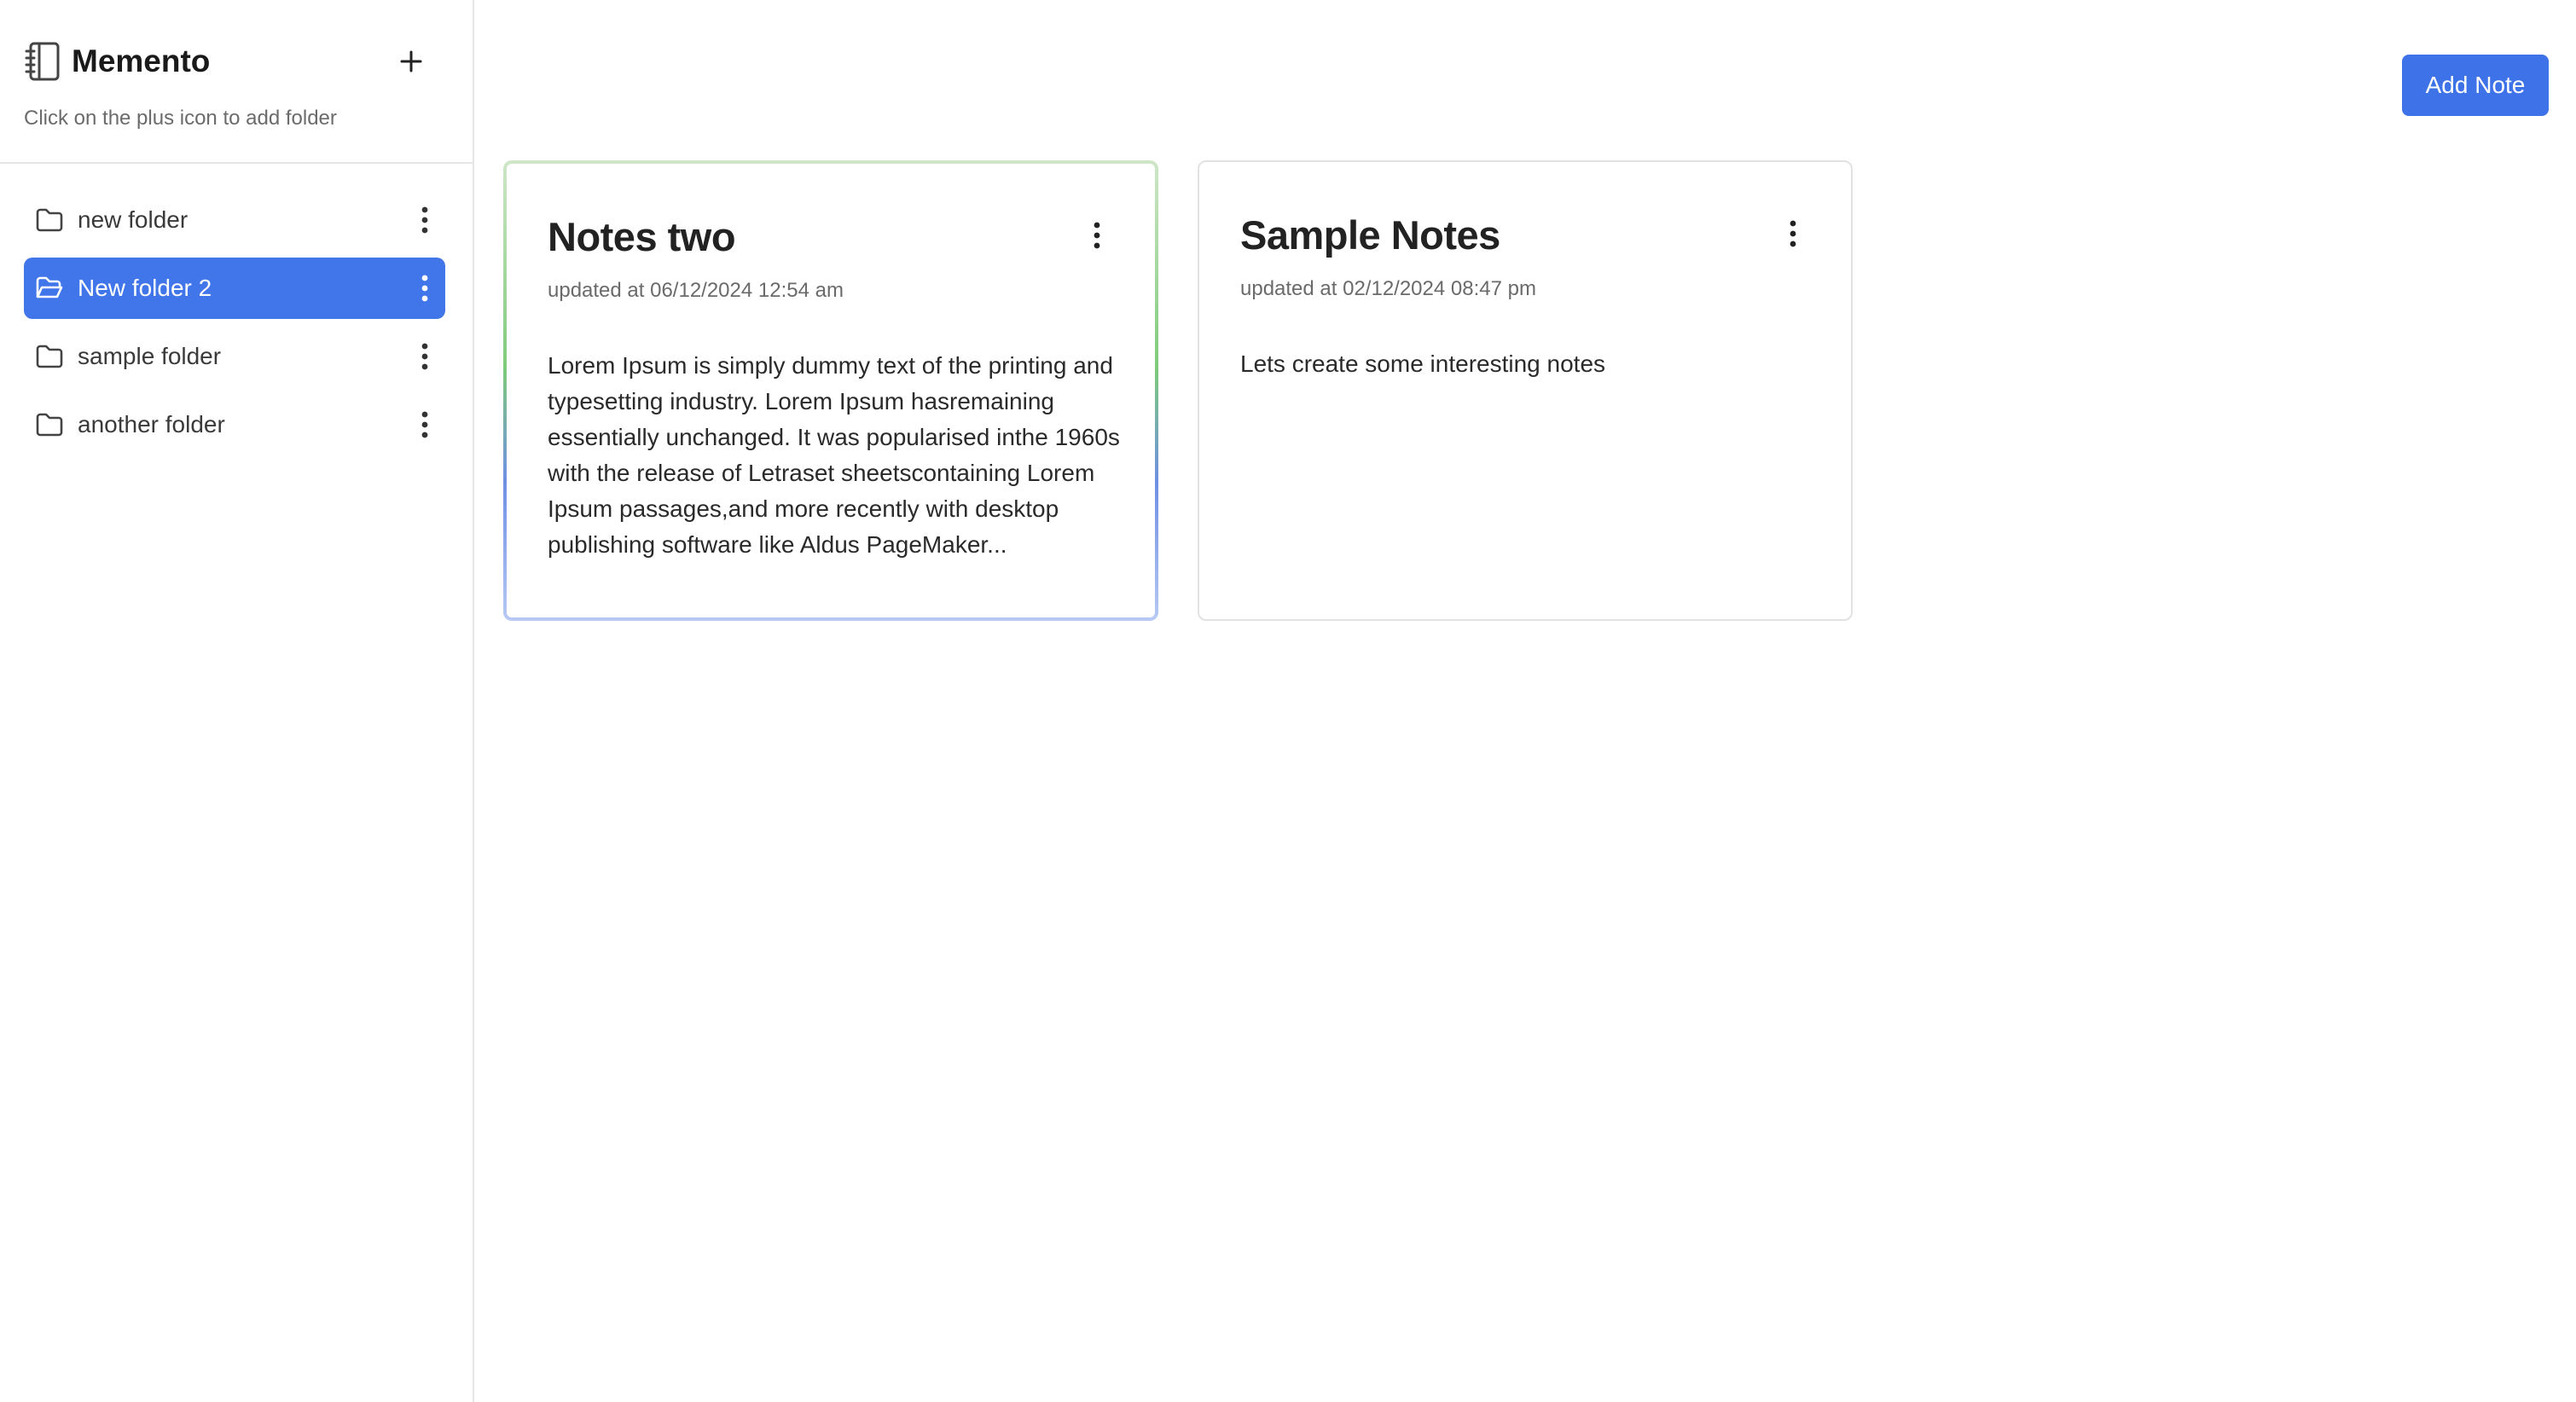 The width and height of the screenshot is (2576, 1402). I want to click on note-updated-date: updated at 02/12/2024 08:47 pm, so click(1388, 288).